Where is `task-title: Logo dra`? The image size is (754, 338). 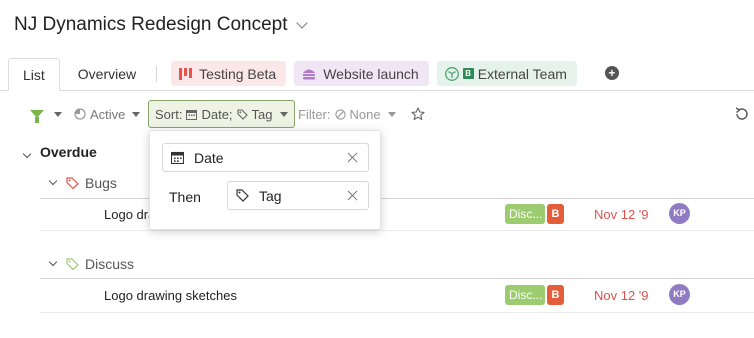
task-title: Logo dra is located at coordinates (129, 214).